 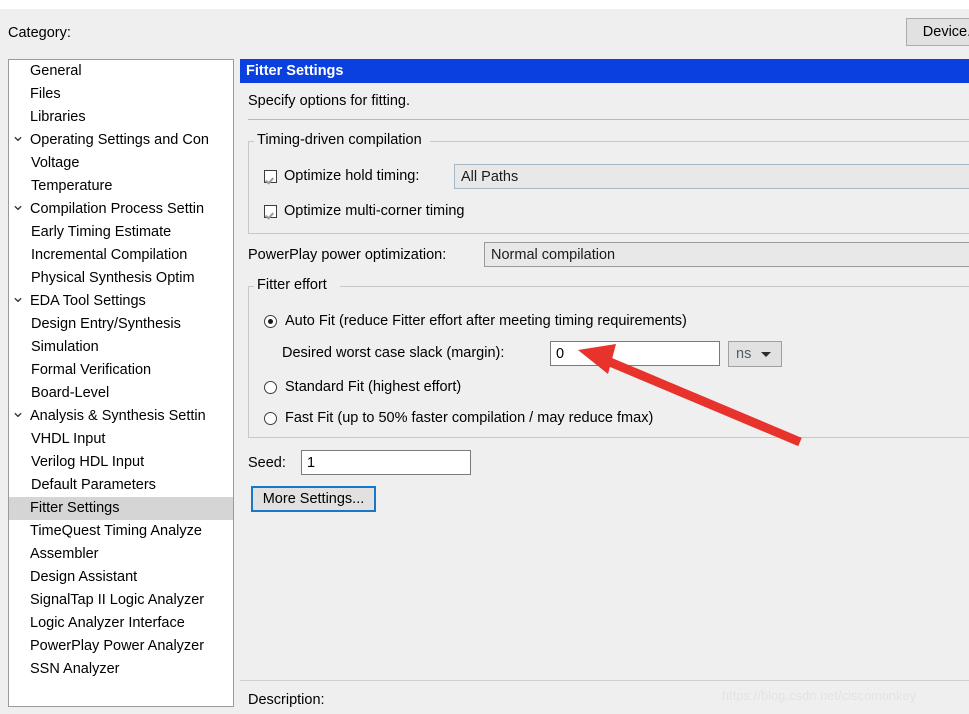 I want to click on tree-item-label: Early Timing Estimate, so click(x=101, y=232).